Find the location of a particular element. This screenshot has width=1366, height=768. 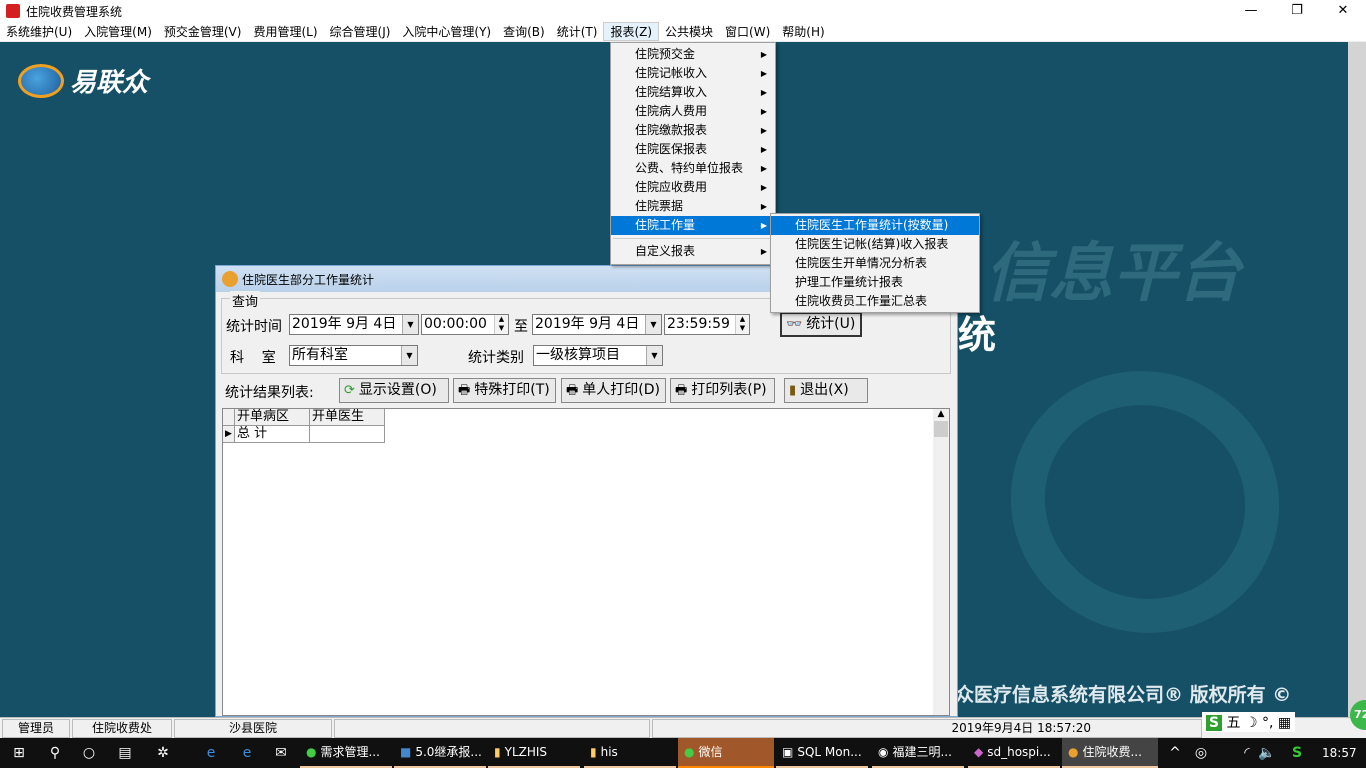

menu-general: 综合管理(J) is located at coordinates (360, 31).